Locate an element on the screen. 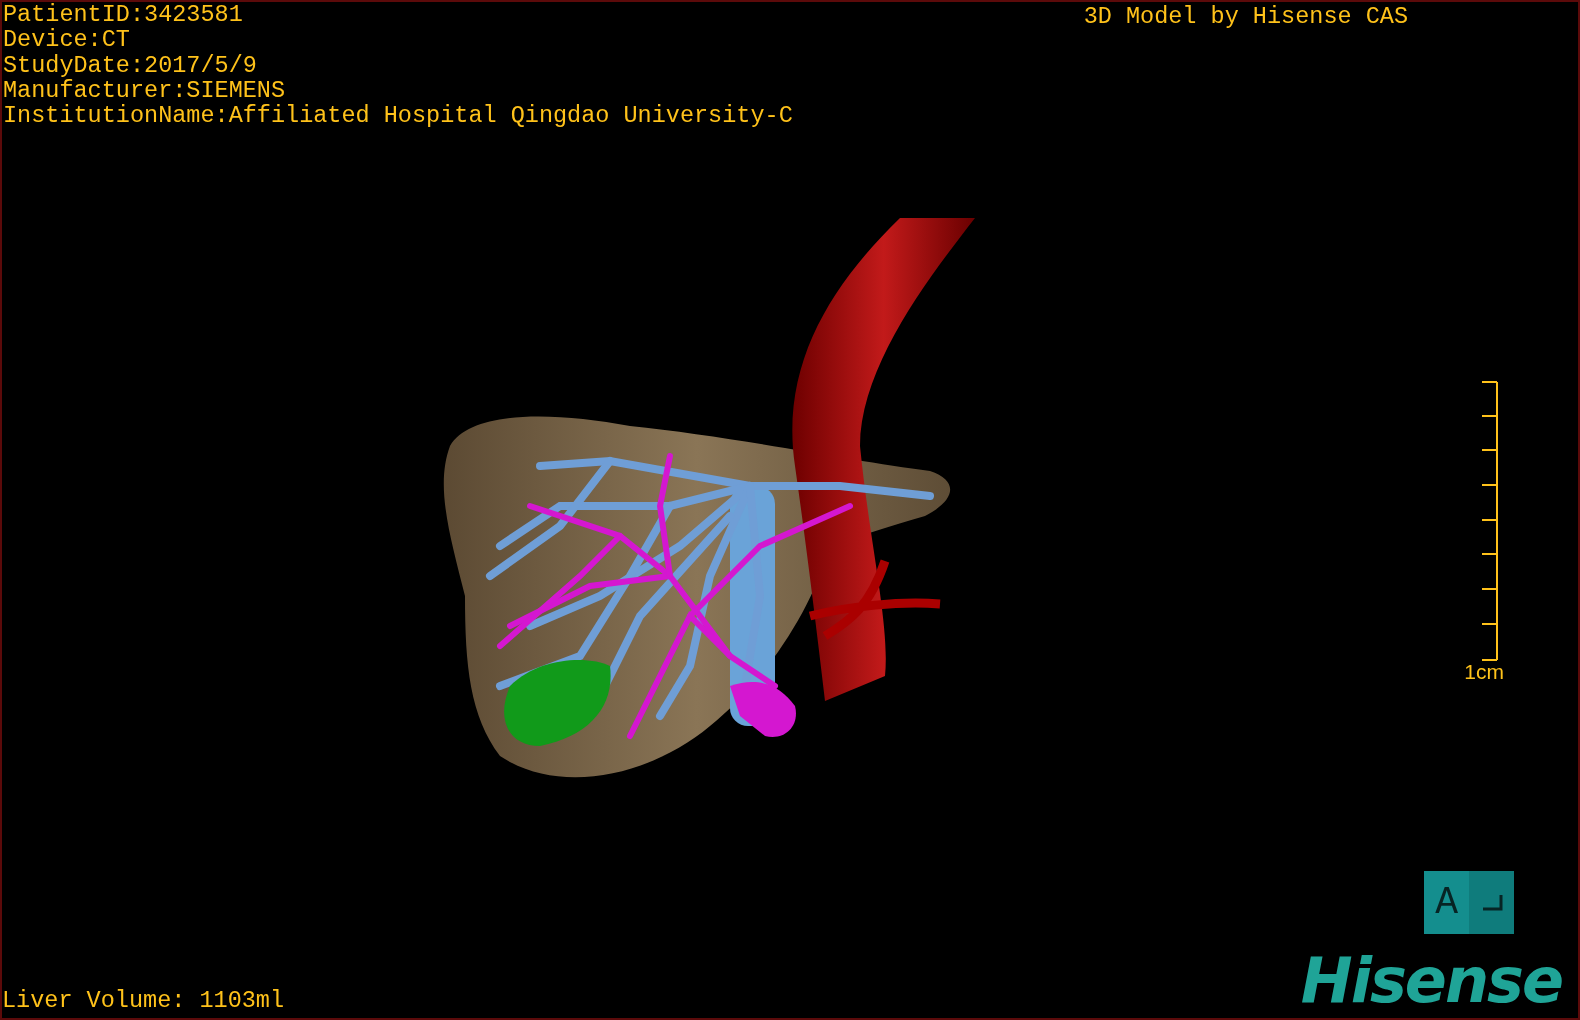 The width and height of the screenshot is (1580, 1020). patient-info-text: StudyDate:2017/5/9 is located at coordinates (130, 65).